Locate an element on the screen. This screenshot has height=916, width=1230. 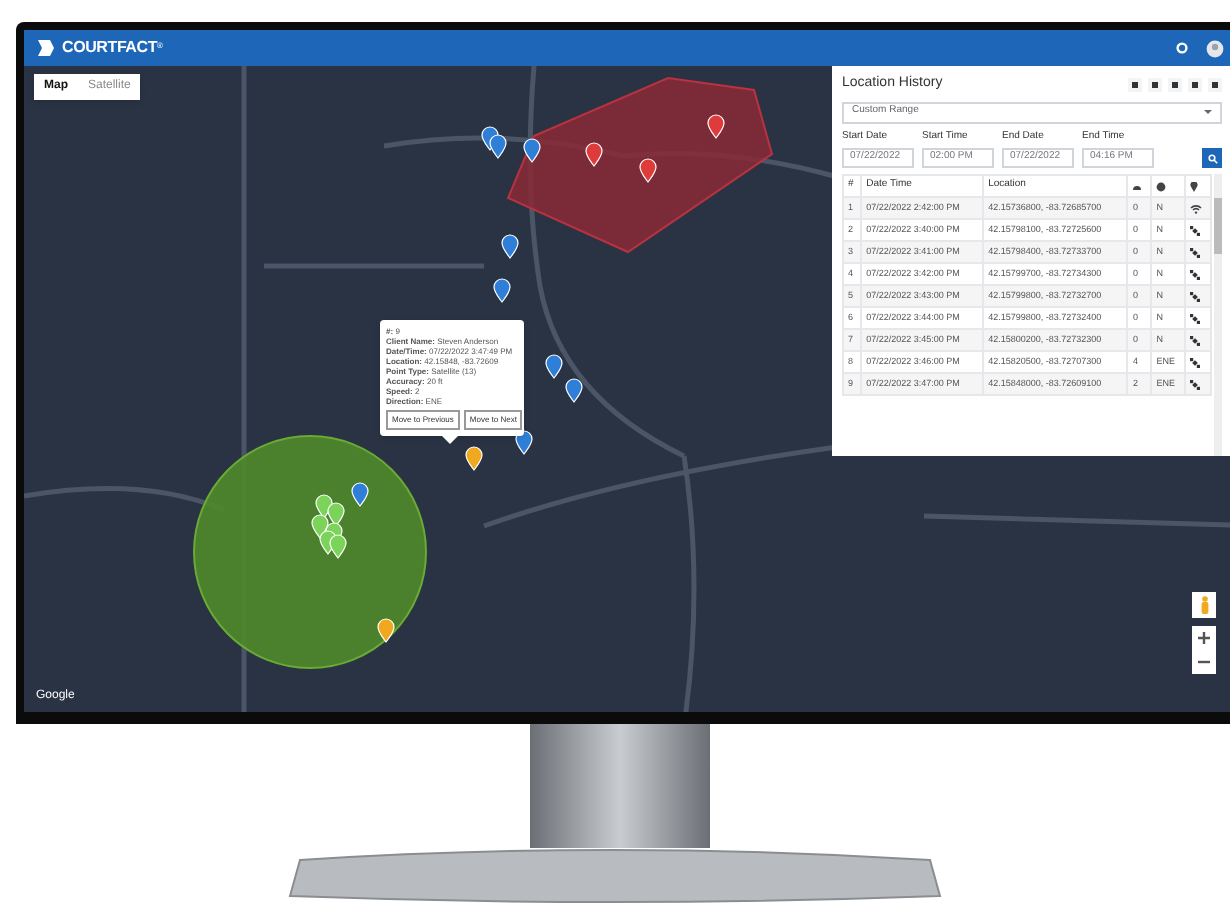
logo-icon is located at coordinates (46, 48).